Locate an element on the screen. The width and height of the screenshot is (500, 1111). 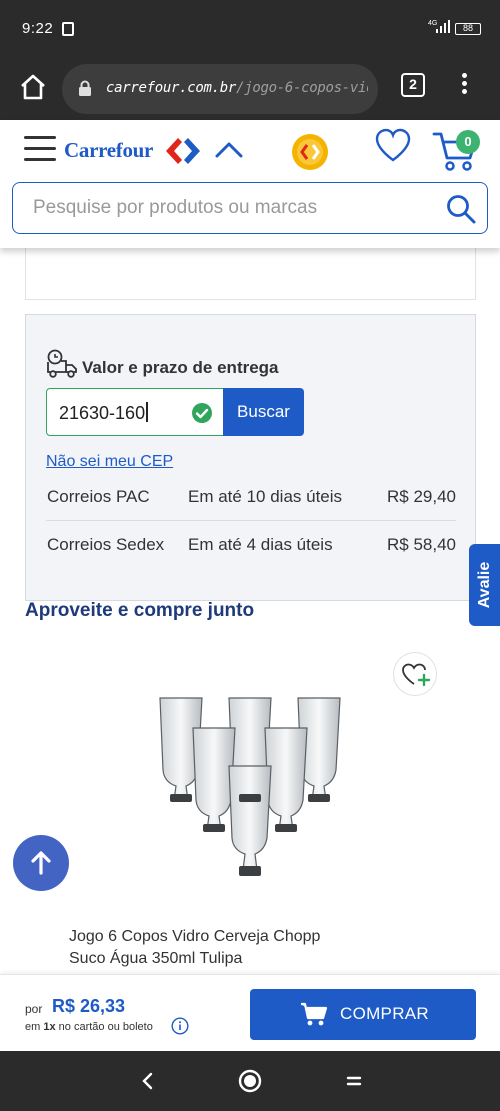
buy-button: COMPRAR is located at coordinates (363, 1014).